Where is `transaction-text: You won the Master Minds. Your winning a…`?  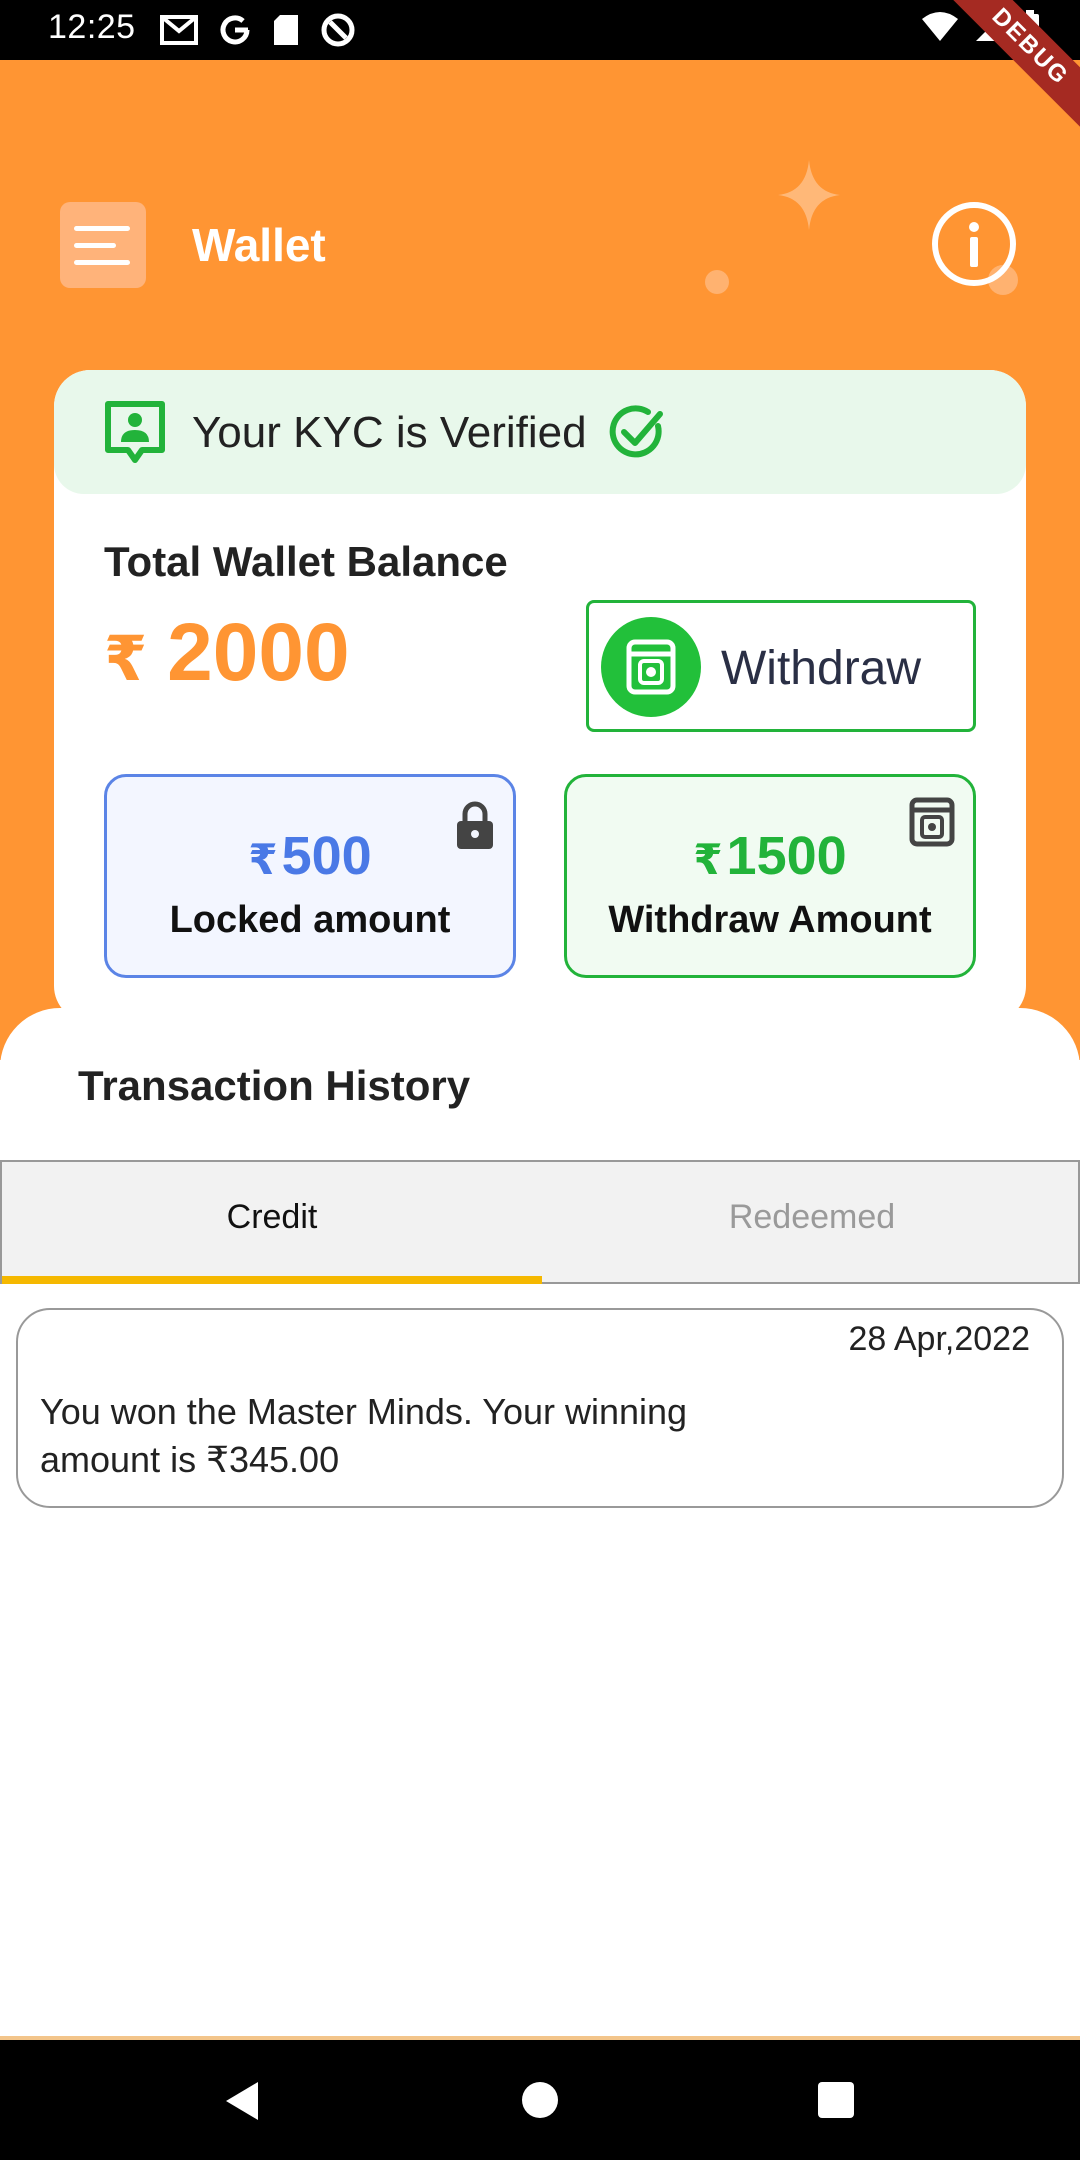
transaction-text: You won the Master Minds. Your winning a… is located at coordinates (364, 1435).